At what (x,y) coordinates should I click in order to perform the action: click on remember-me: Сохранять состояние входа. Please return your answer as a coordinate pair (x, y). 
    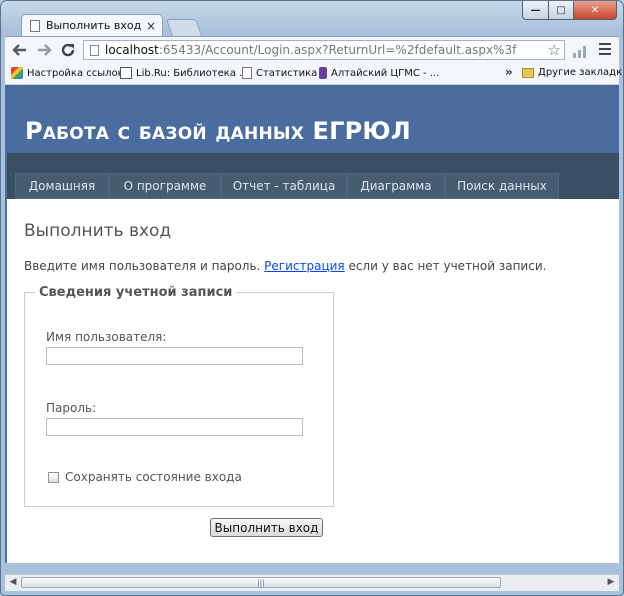
    Looking at the image, I should click on (145, 477).